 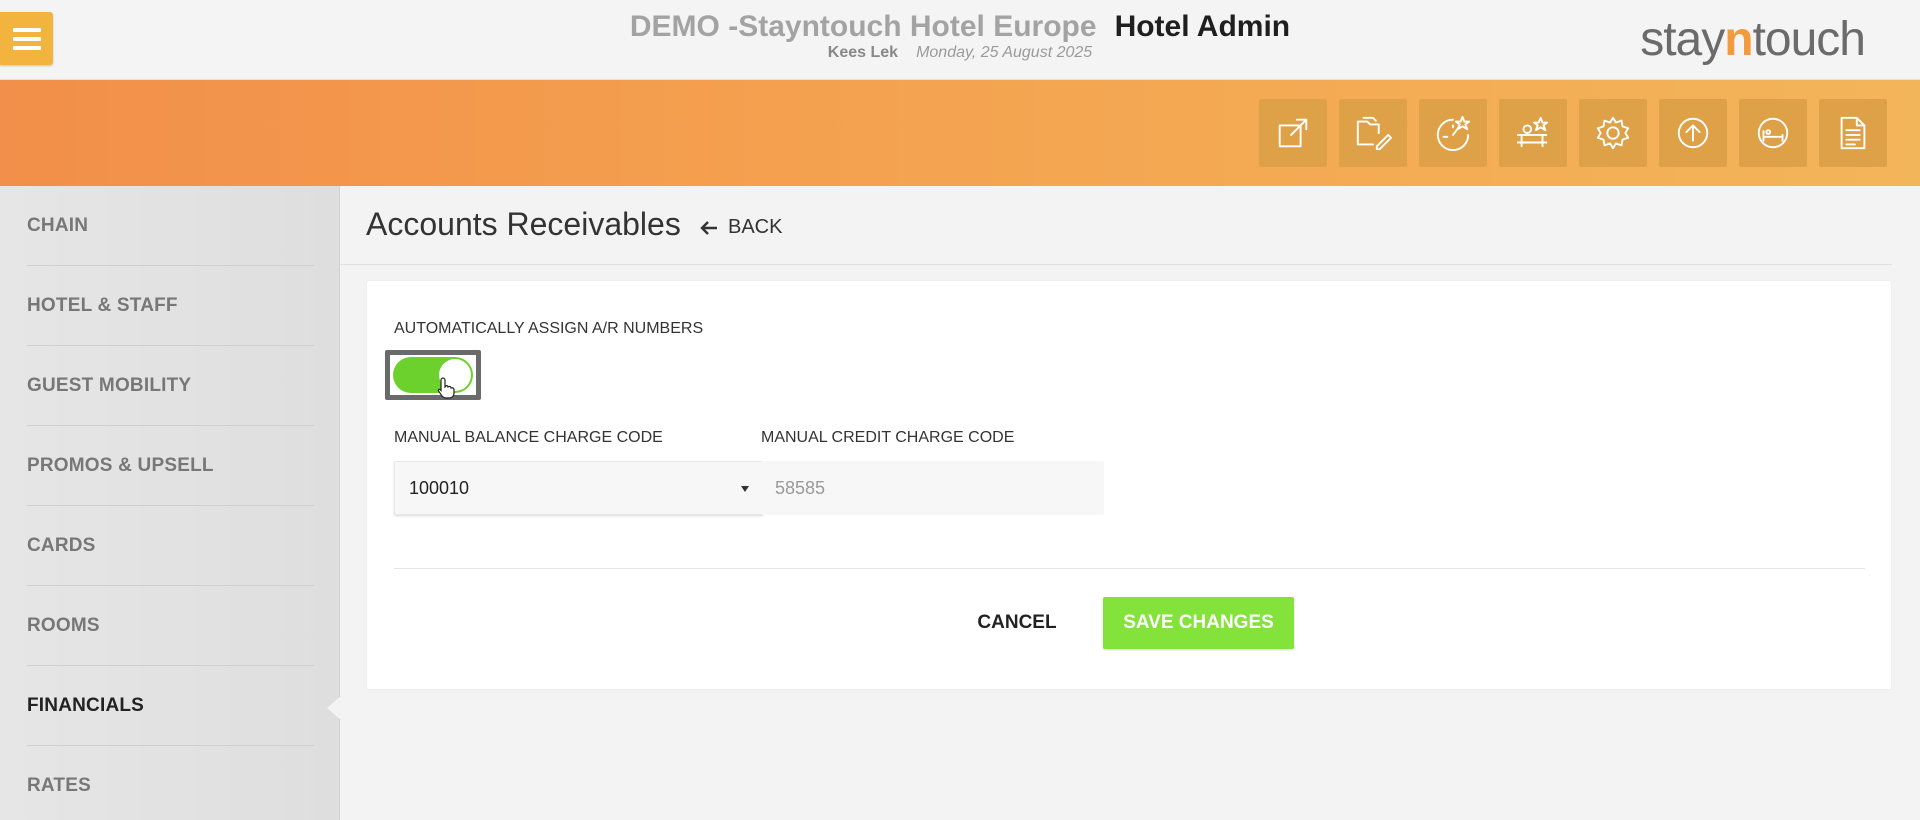 I want to click on reports-button, so click(x=1853, y=133).